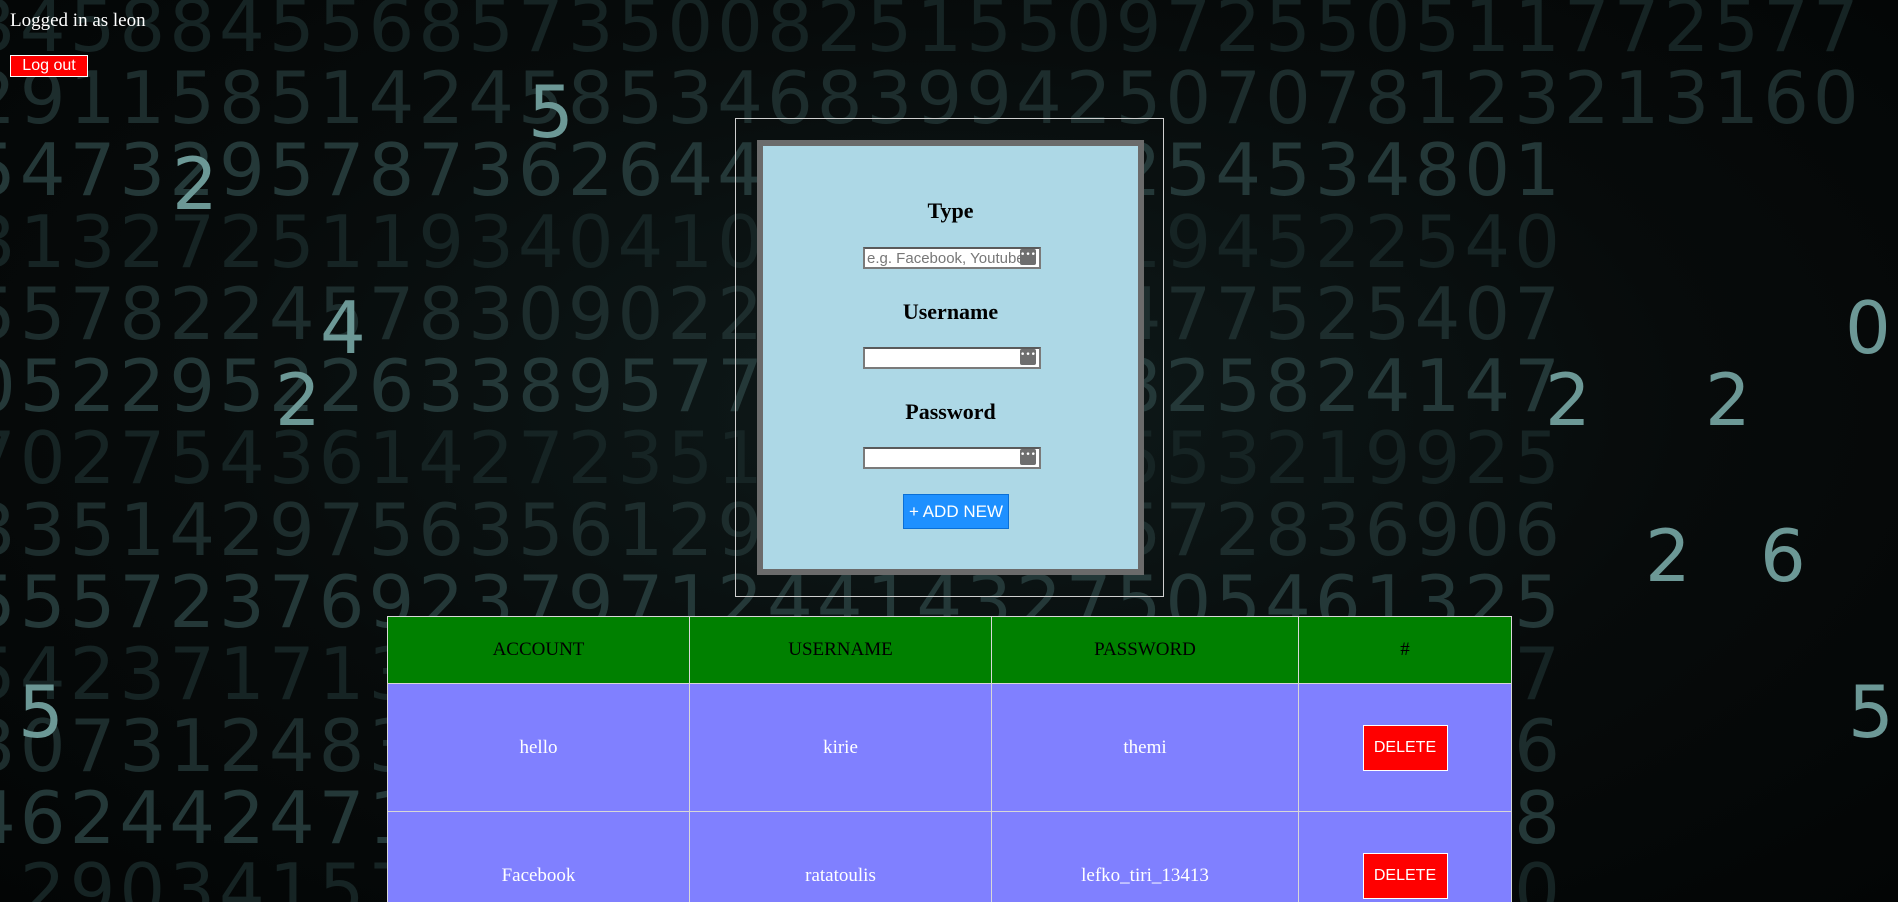 This screenshot has width=1898, height=902. What do you see at coordinates (952, 458) in the screenshot?
I see `password-input` at bounding box center [952, 458].